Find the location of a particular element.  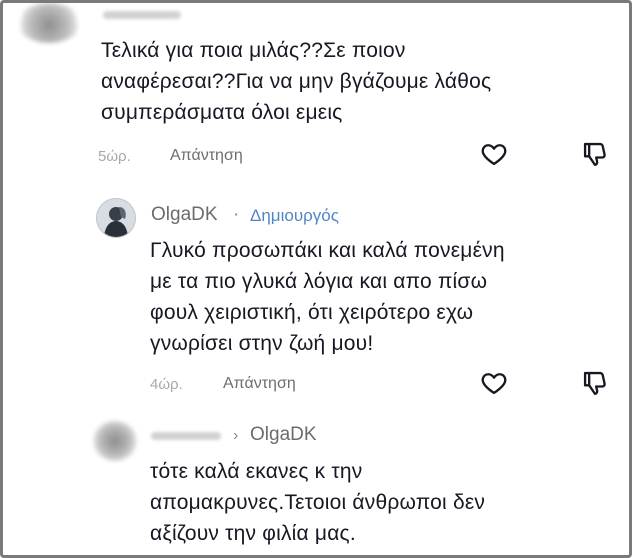

username: OlgaDK is located at coordinates (184, 215).